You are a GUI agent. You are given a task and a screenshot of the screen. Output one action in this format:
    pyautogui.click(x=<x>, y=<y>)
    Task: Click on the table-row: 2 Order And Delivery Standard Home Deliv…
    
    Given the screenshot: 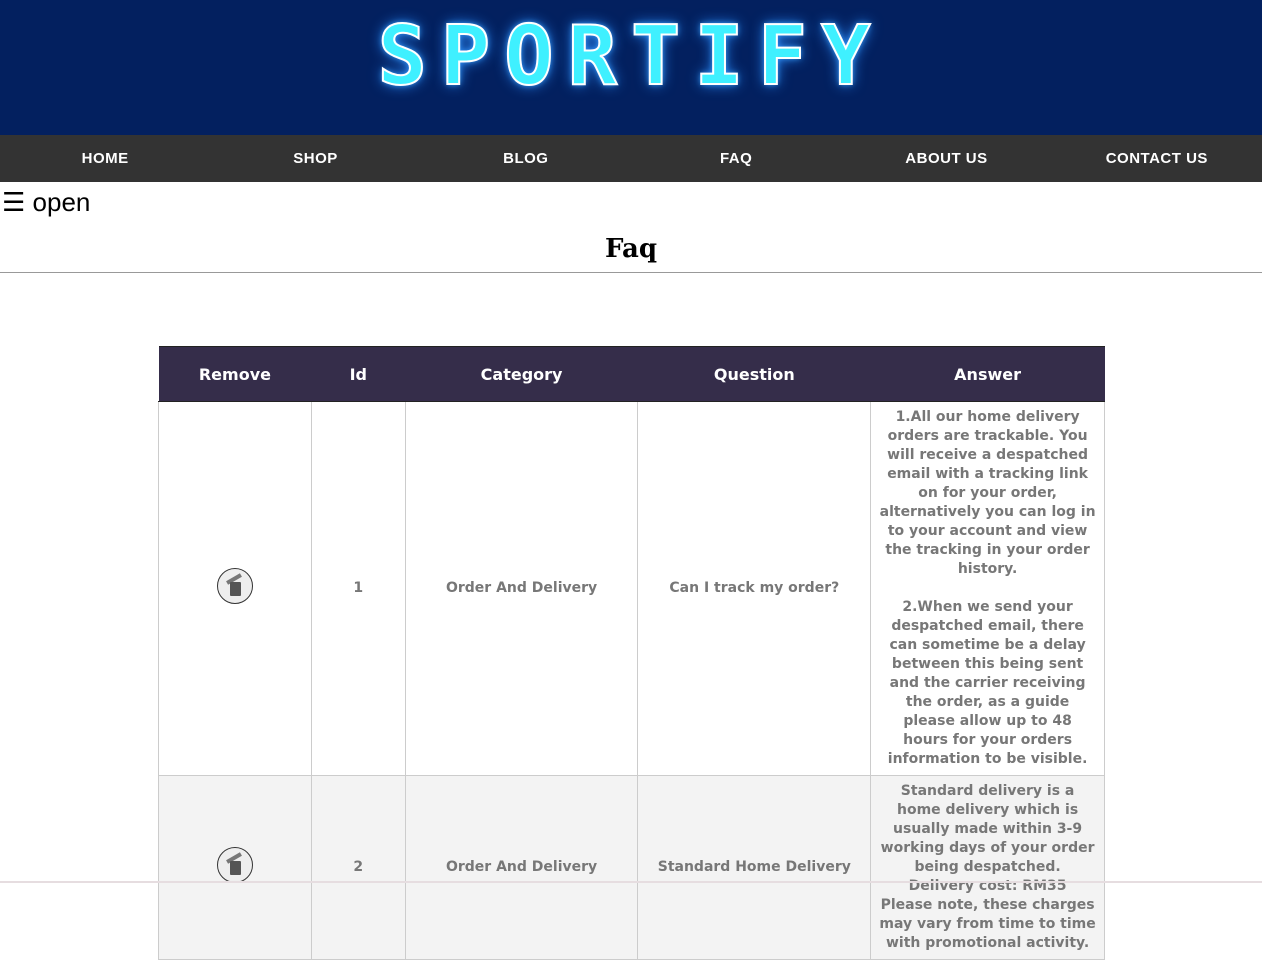 What is the action you would take?
    pyautogui.click(x=631, y=867)
    